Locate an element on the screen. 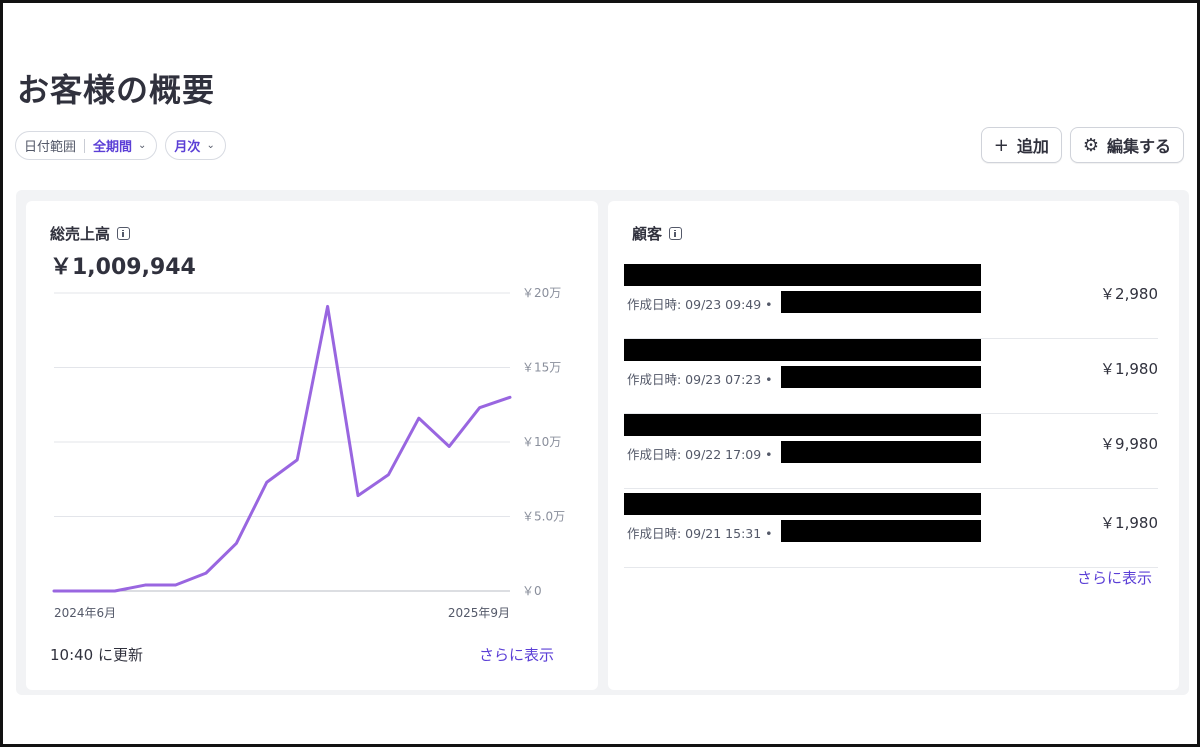 The image size is (1200, 747). customer-created: 作成日時: 09/23 09:49 • is located at coordinates (700, 304).